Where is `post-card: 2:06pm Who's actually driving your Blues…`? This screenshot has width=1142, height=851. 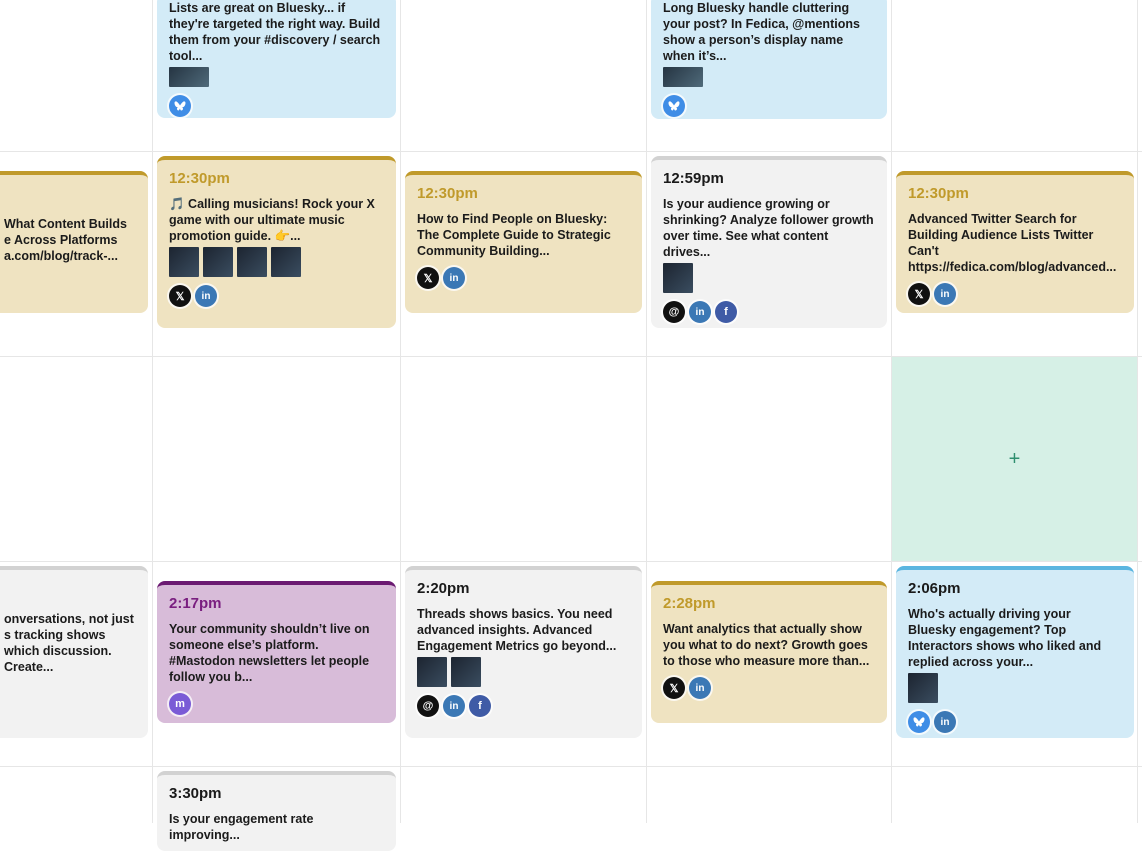 post-card: 2:06pm Who's actually driving your Blues… is located at coordinates (1015, 652).